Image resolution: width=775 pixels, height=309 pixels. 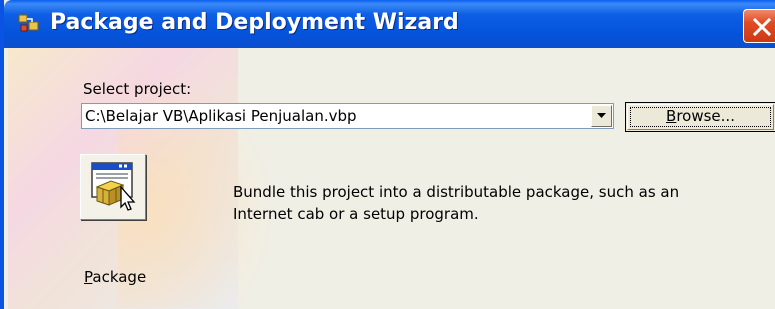 I want to click on project-dropdown-button, so click(x=601, y=116).